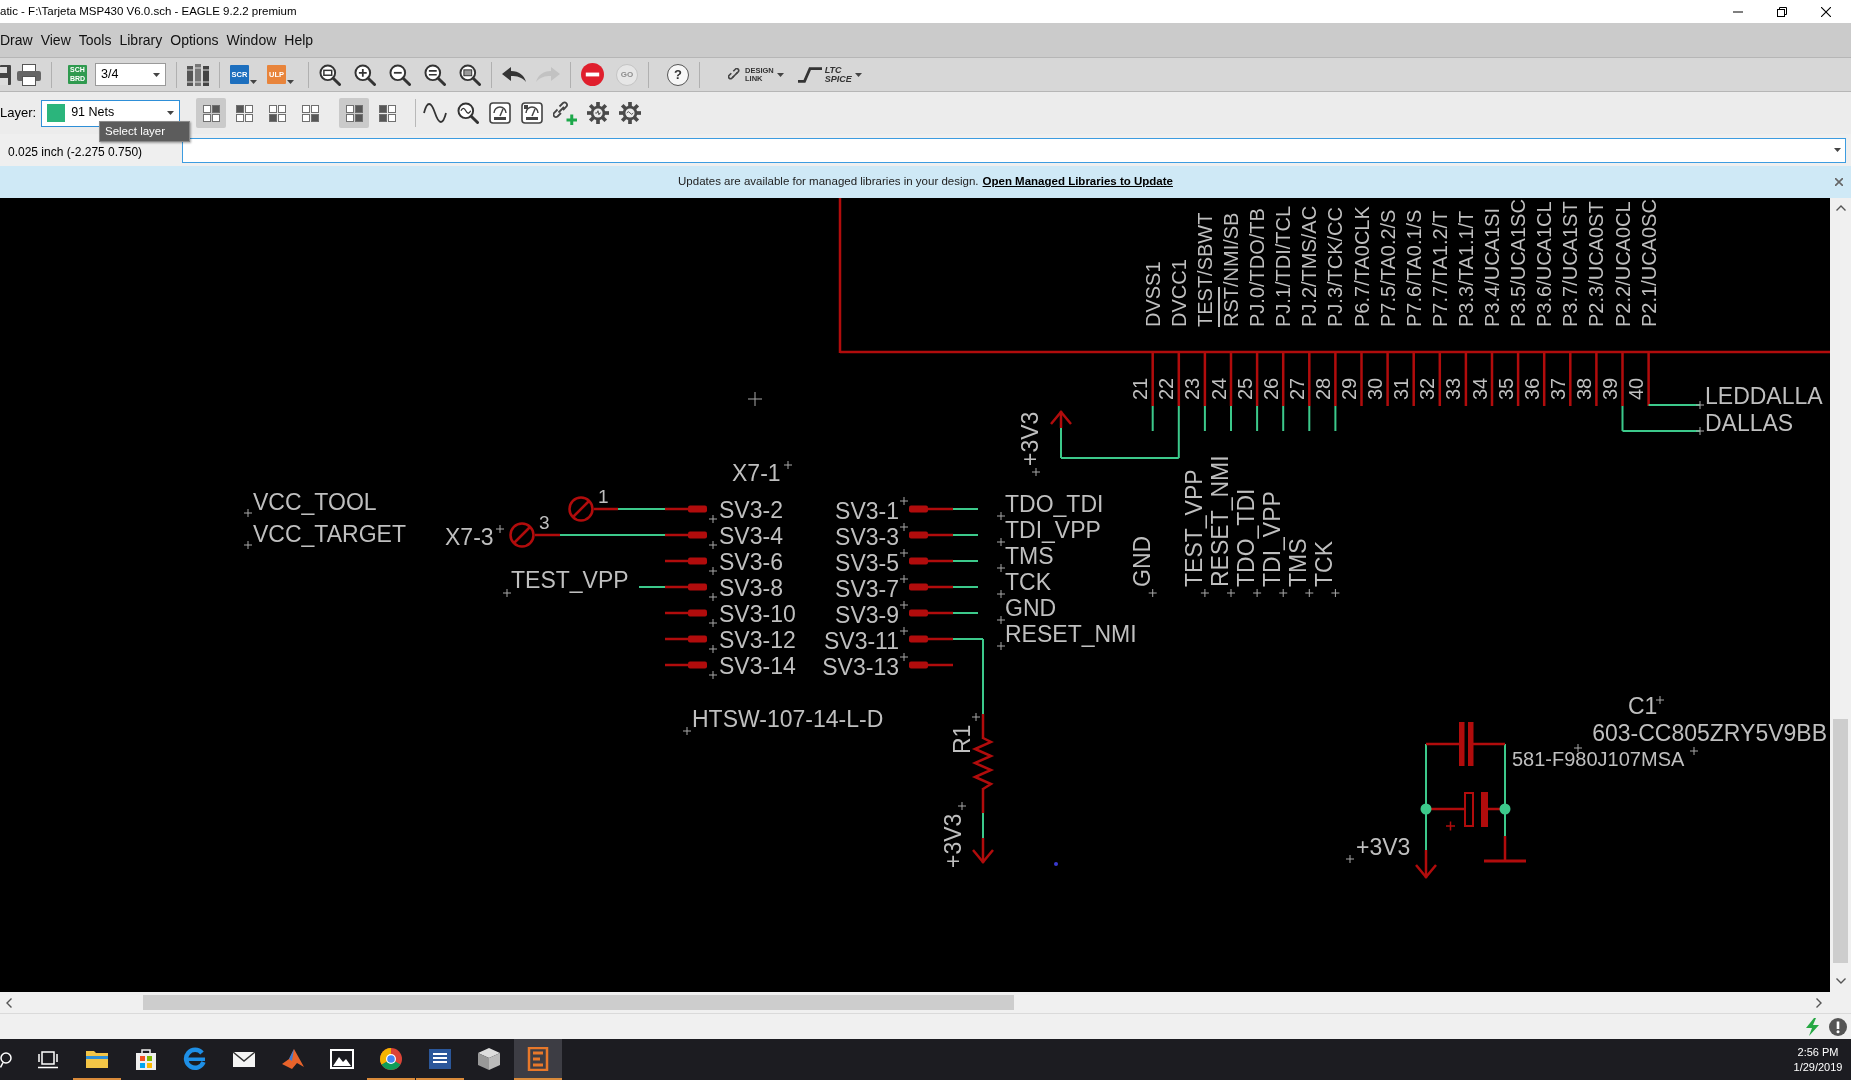  What do you see at coordinates (95, 40) in the screenshot?
I see `menu-item: Tools` at bounding box center [95, 40].